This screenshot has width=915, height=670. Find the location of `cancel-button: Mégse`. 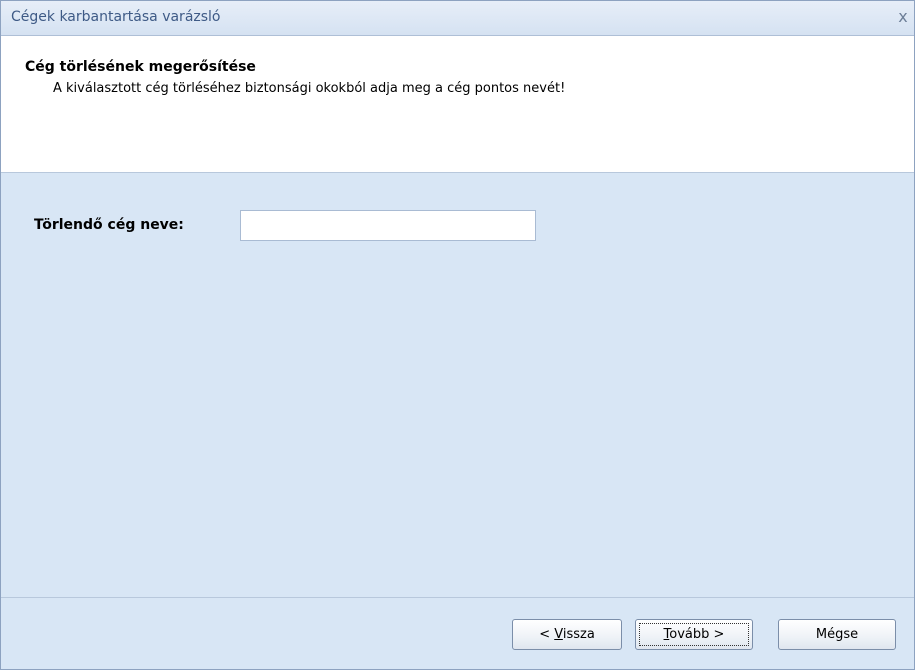

cancel-button: Mégse is located at coordinates (837, 634).